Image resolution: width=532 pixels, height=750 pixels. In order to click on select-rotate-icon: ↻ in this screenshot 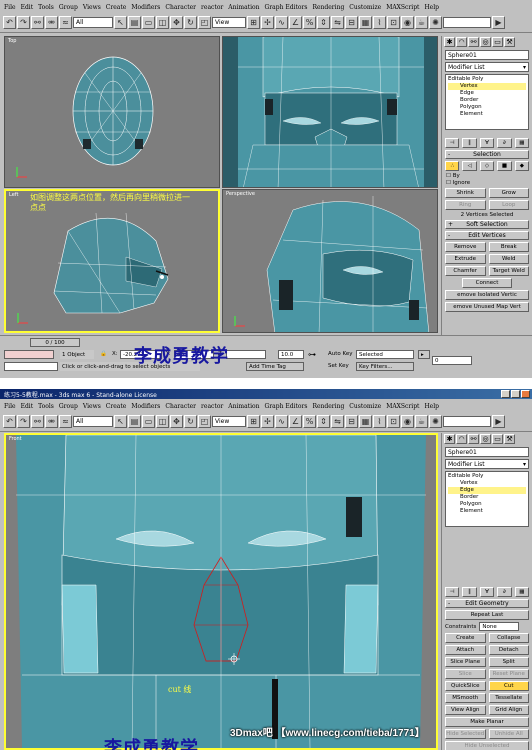, I will do `click(190, 22)`.